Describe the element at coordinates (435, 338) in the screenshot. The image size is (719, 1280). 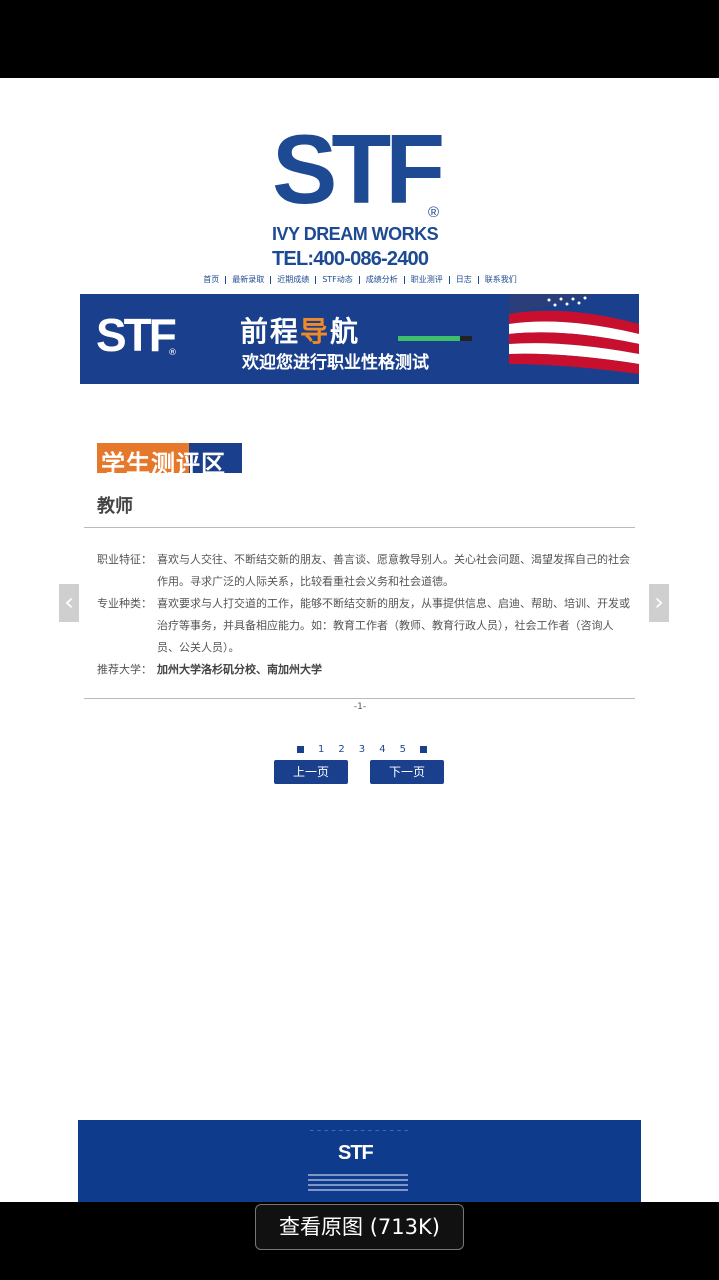
I see `banner-progress-decoration` at that location.